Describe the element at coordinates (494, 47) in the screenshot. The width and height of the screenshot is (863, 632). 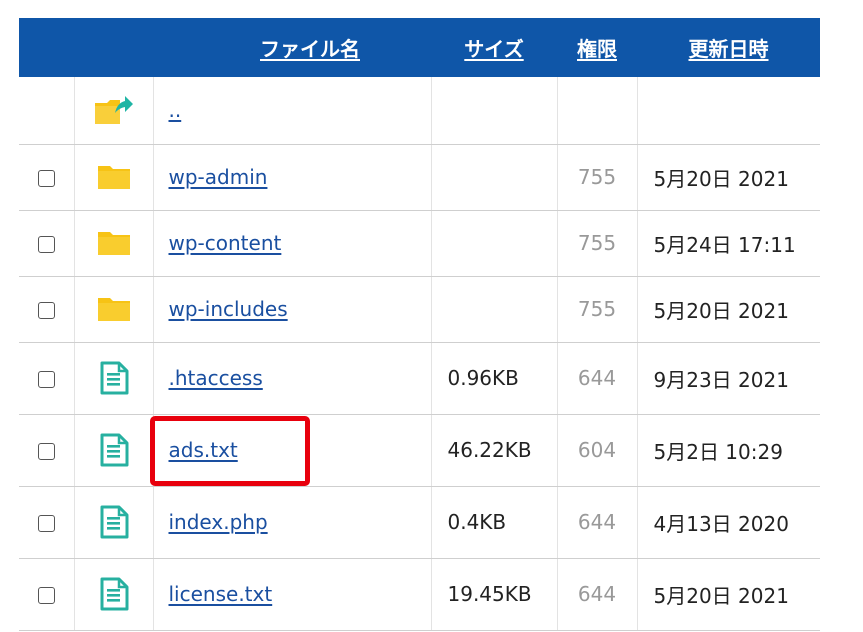
I see `sort-by-size-link: サイズ` at that location.